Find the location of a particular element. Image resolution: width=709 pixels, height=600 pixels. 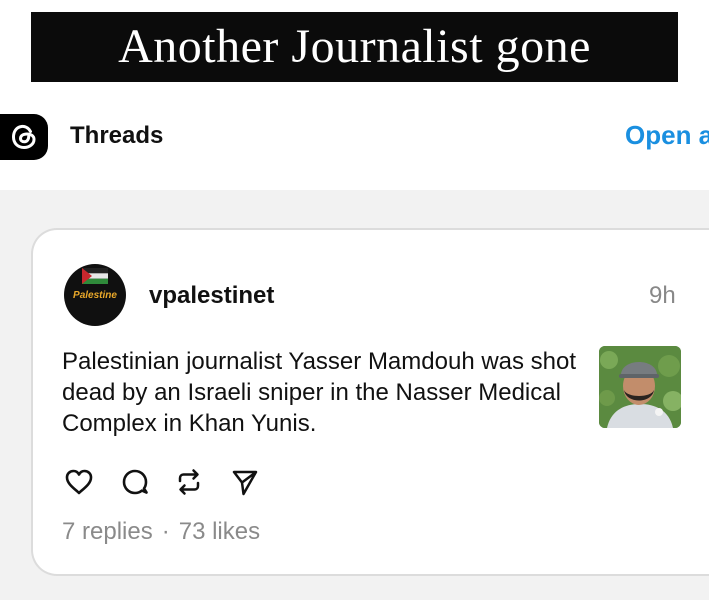

app-name: Threads is located at coordinates (117, 135).